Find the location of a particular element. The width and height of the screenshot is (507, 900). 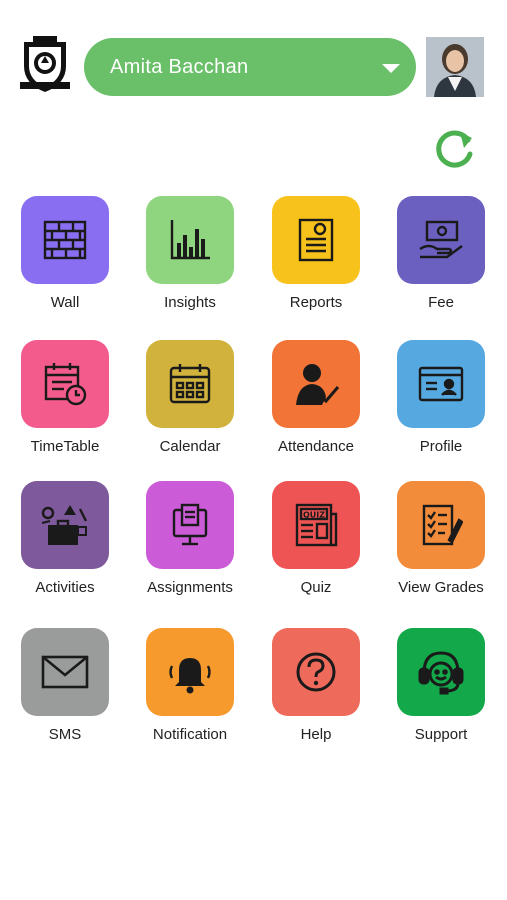

timetable-tile-box is located at coordinates (65, 384).